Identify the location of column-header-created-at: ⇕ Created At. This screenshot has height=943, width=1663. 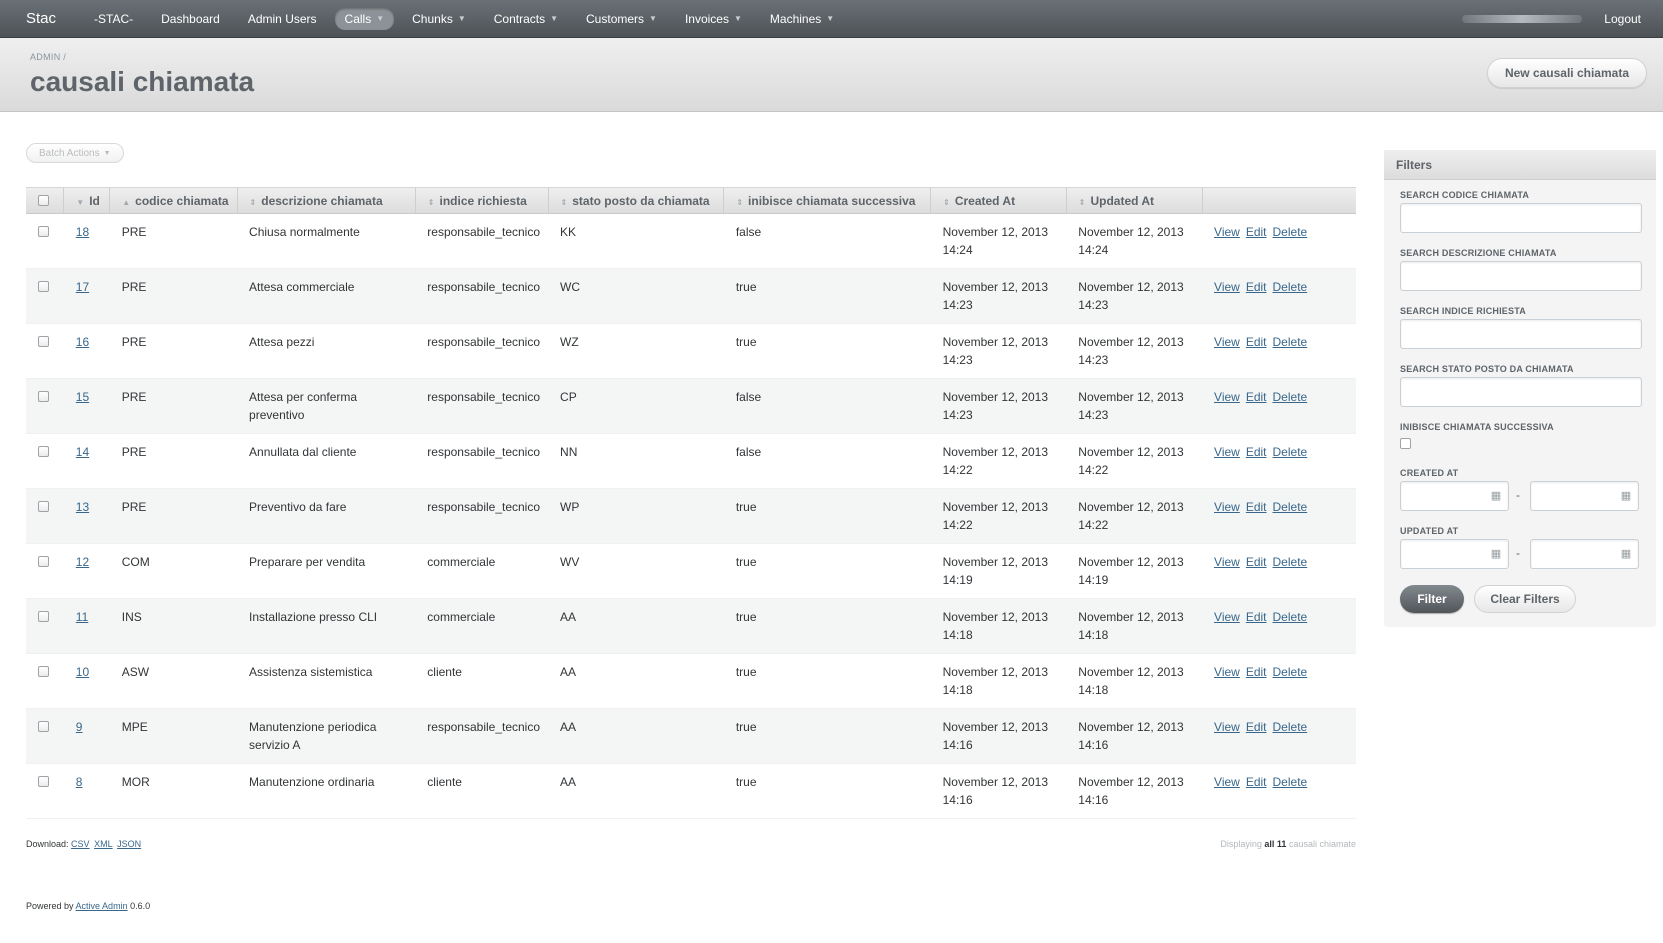
(998, 200).